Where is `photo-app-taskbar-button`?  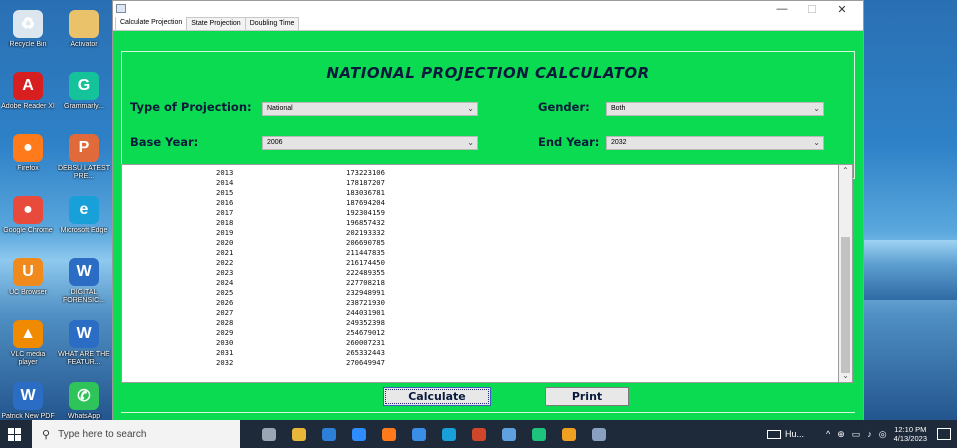
photo-app-taskbar-button is located at coordinates (569, 434).